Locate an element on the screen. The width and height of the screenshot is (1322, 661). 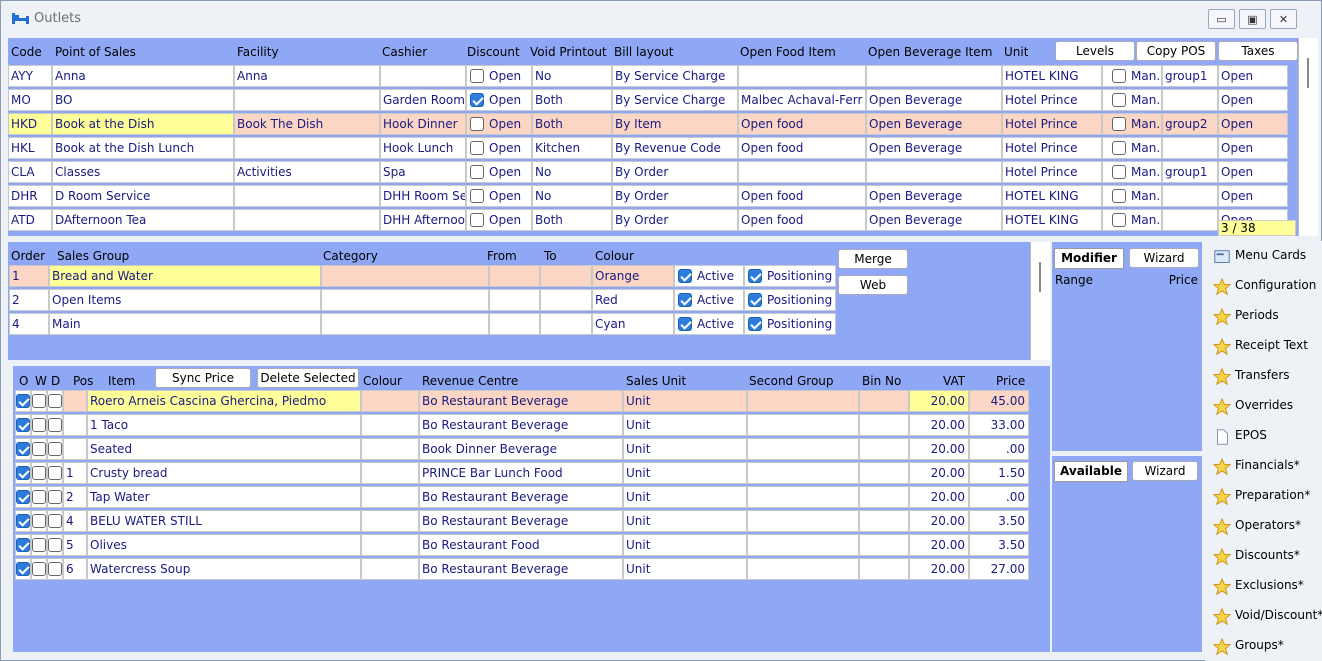
available-tab: Available is located at coordinates (1091, 471).